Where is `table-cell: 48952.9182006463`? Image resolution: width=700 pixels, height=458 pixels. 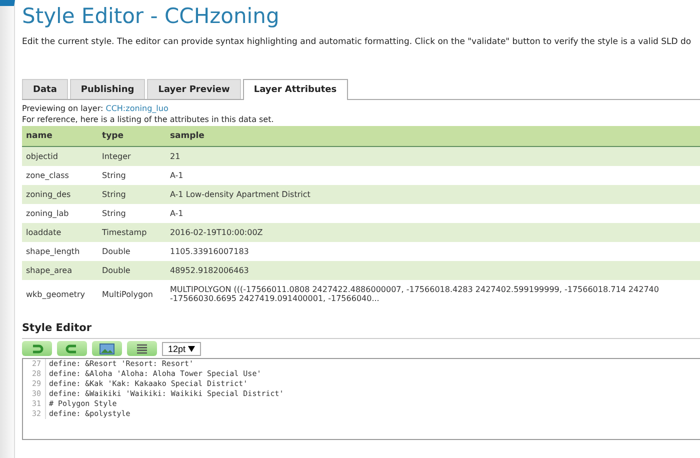 table-cell: 48952.9182006463 is located at coordinates (433, 270).